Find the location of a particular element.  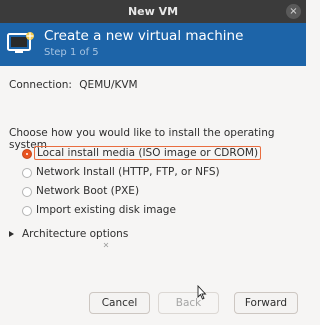

busy-cursor-icon is located at coordinates (106, 245).